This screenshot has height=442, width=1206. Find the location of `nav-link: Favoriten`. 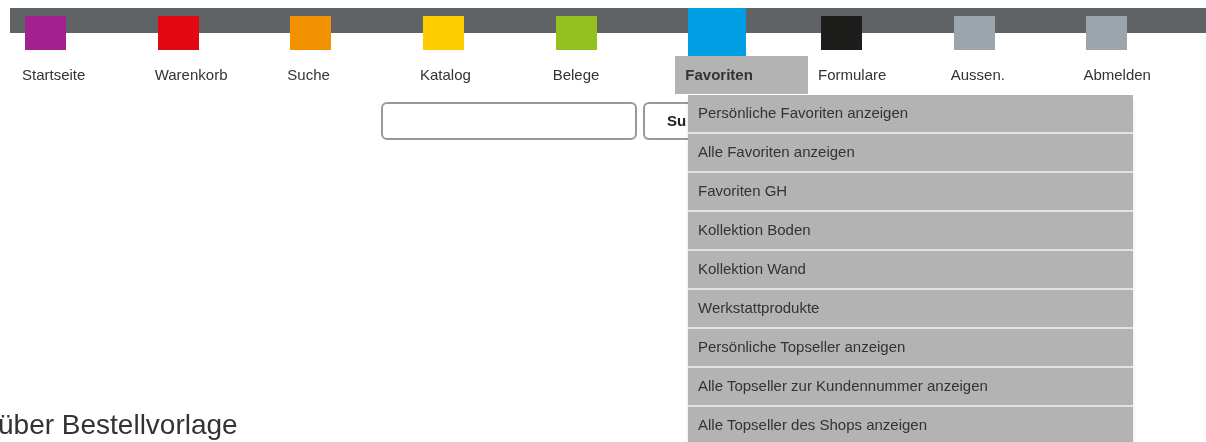

nav-link: Favoriten is located at coordinates (742, 75).